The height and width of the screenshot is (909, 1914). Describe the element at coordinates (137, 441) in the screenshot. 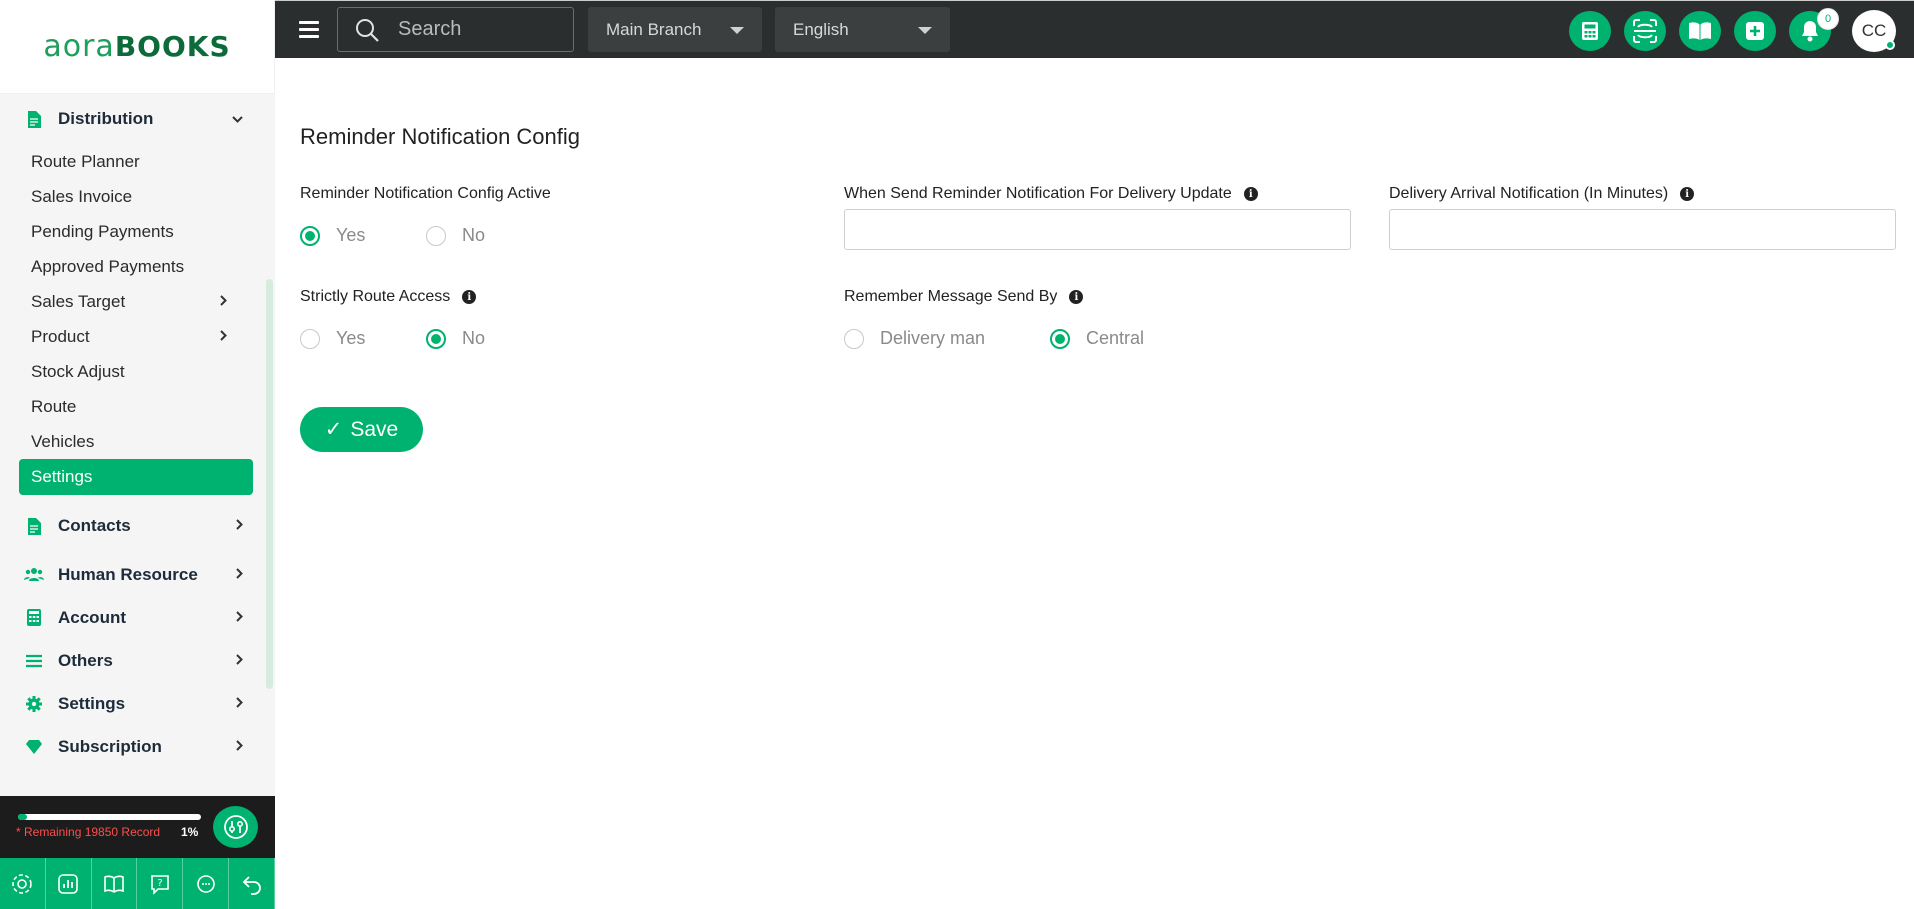

I see `sidebar-item-vehicles: Vehicles` at that location.